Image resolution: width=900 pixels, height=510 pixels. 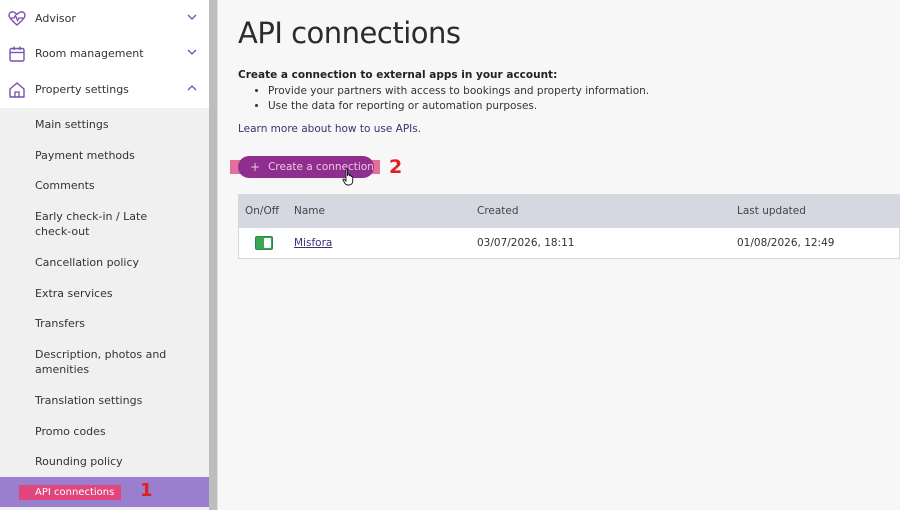 What do you see at coordinates (396, 167) in the screenshot?
I see `step-marker-2: 2` at bounding box center [396, 167].